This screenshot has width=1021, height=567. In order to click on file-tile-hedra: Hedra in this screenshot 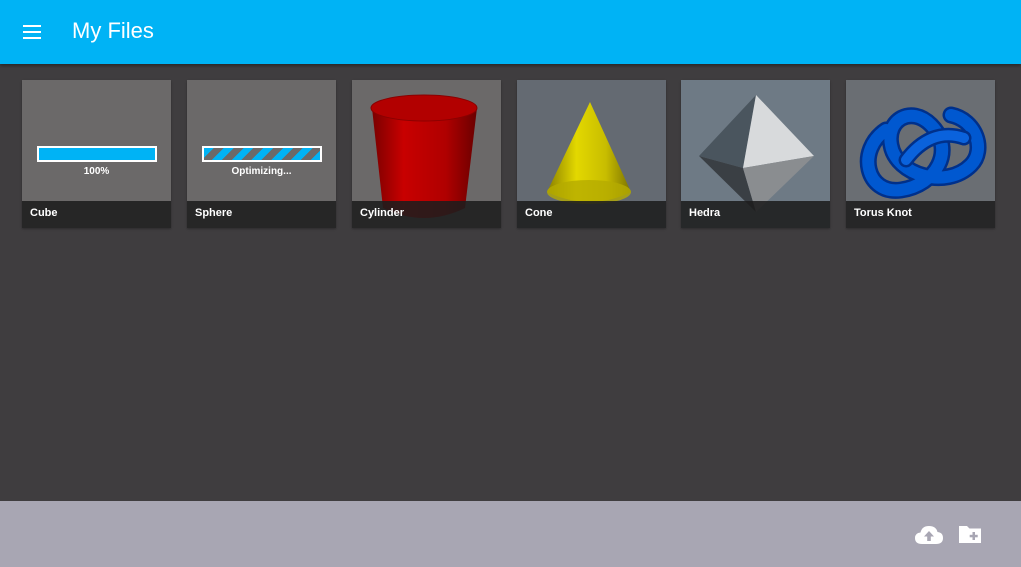, I will do `click(755, 154)`.